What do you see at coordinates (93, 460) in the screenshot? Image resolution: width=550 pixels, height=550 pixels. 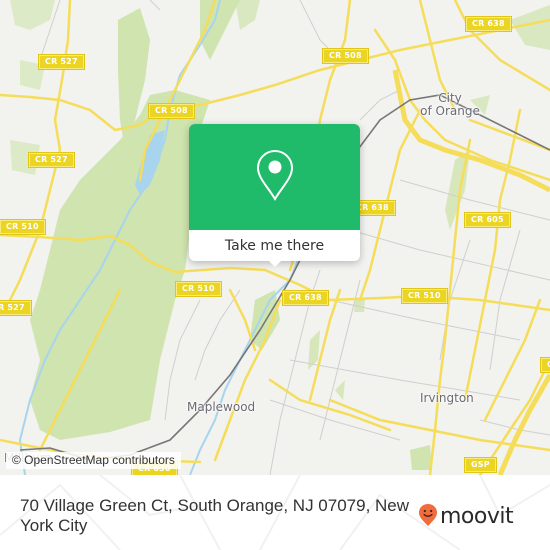 I see `map-attribution: © OpenStreetMap contributors` at bounding box center [93, 460].